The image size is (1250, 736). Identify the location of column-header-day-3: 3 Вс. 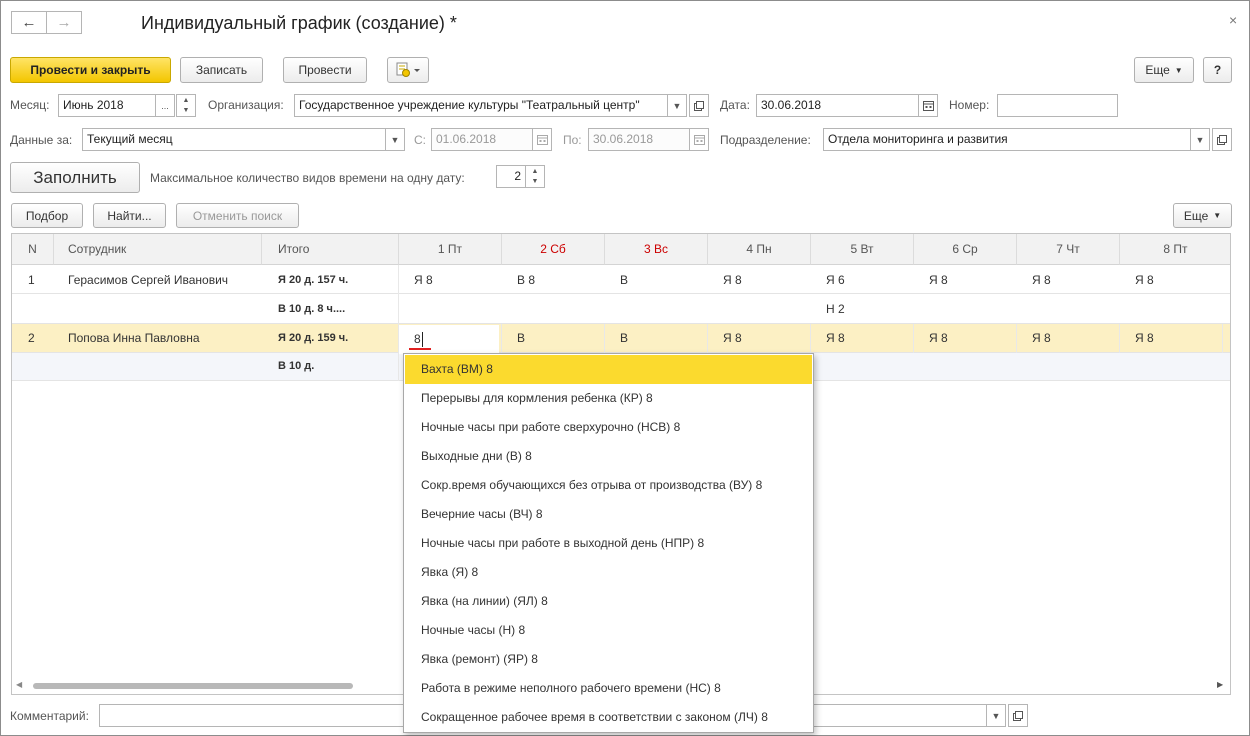
(656, 249).